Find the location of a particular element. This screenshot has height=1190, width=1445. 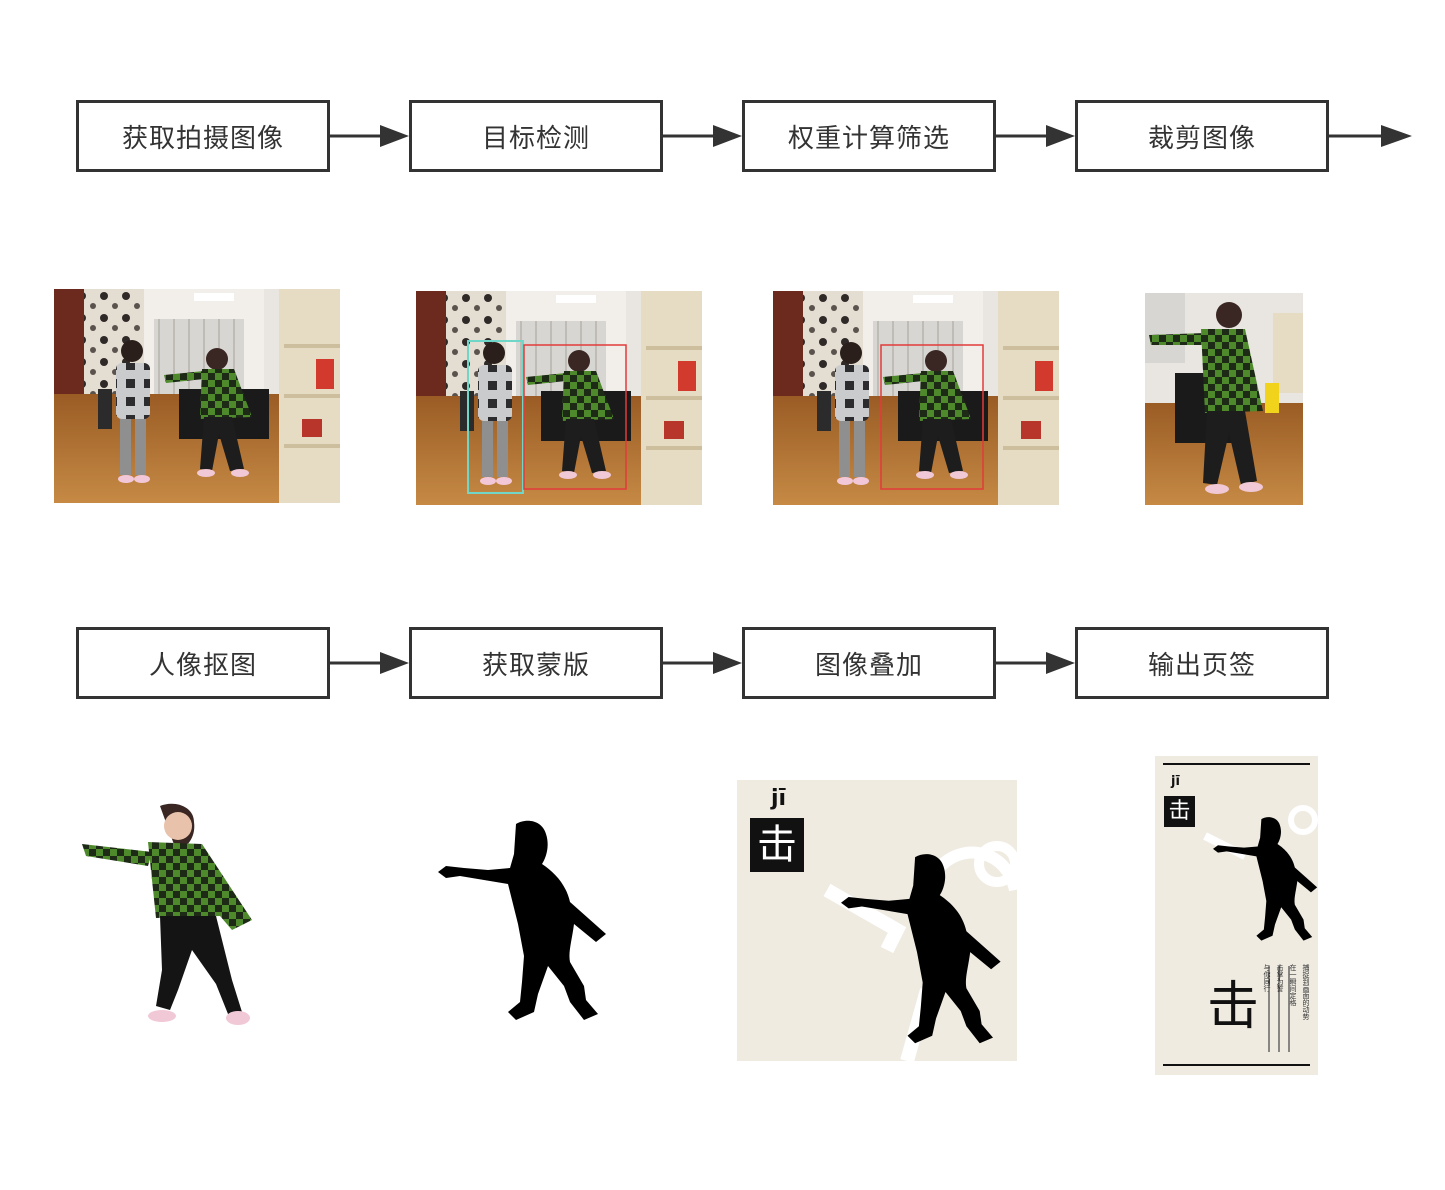

output-tag-card: jī 击 击 捕捉到画面的动势 在一瞬间定格 击掌为誓 与你同行 is located at coordinates (1236, 915).